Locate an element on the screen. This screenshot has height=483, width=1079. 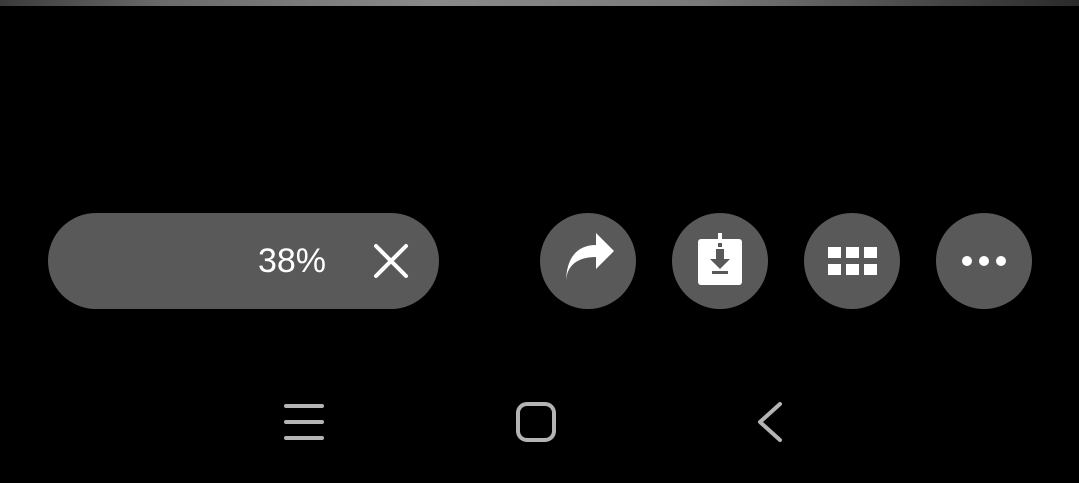
recents-nav-button is located at coordinates (304, 422).